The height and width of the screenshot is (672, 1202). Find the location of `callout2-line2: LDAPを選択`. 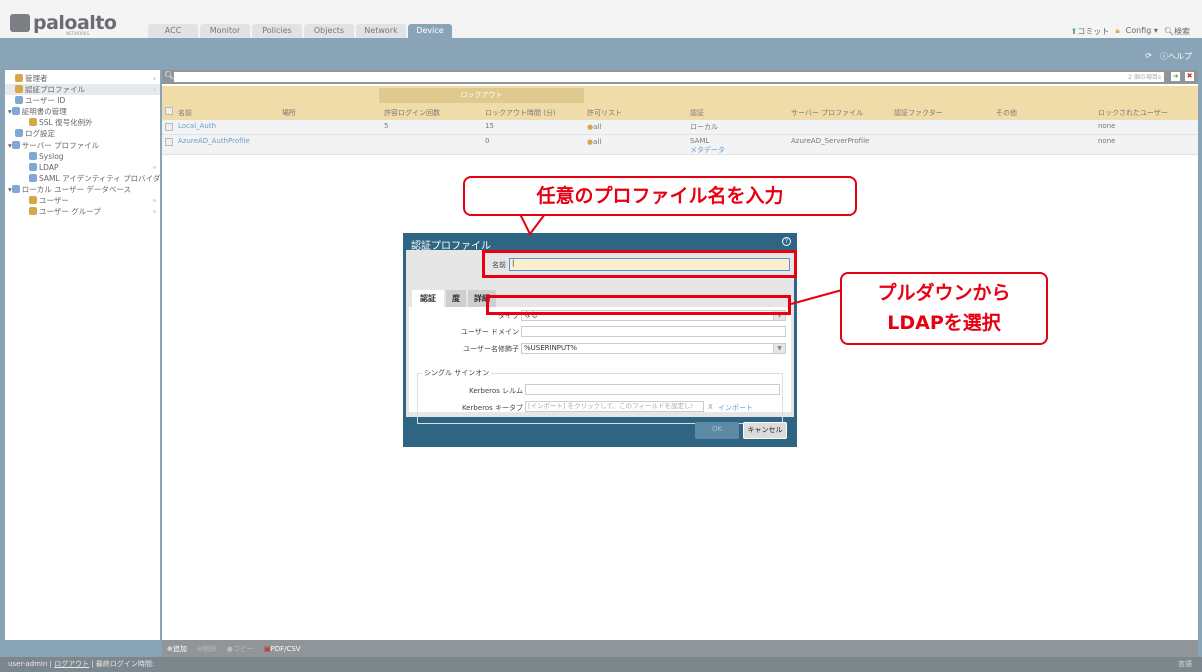

callout2-line2: LDAPを選択 is located at coordinates (944, 323).